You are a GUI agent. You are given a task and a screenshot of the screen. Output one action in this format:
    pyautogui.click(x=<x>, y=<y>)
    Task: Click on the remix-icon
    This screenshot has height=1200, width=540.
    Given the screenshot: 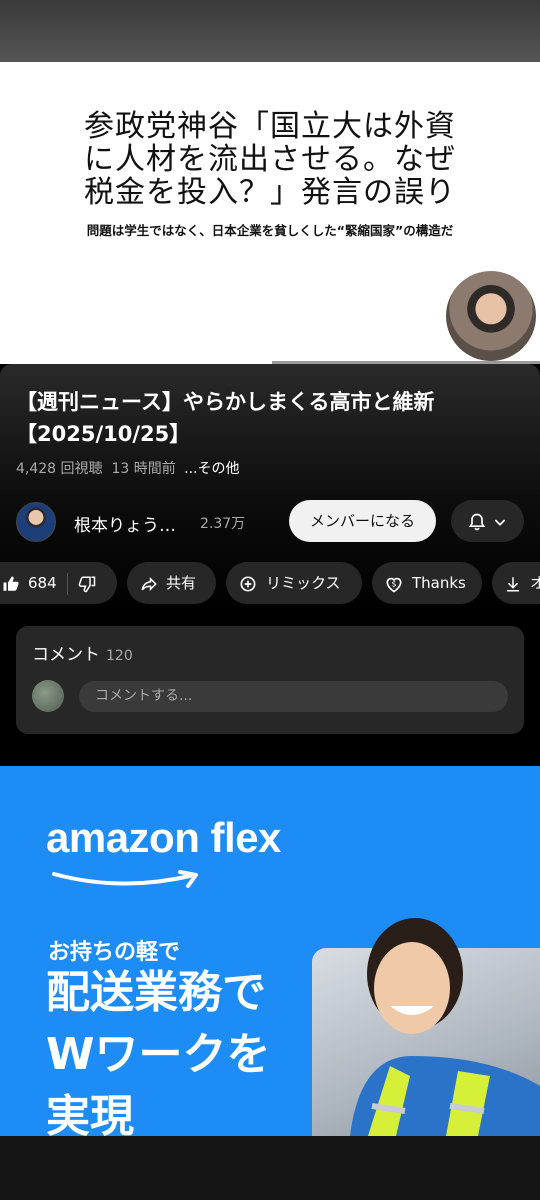 What is the action you would take?
    pyautogui.click(x=248, y=583)
    